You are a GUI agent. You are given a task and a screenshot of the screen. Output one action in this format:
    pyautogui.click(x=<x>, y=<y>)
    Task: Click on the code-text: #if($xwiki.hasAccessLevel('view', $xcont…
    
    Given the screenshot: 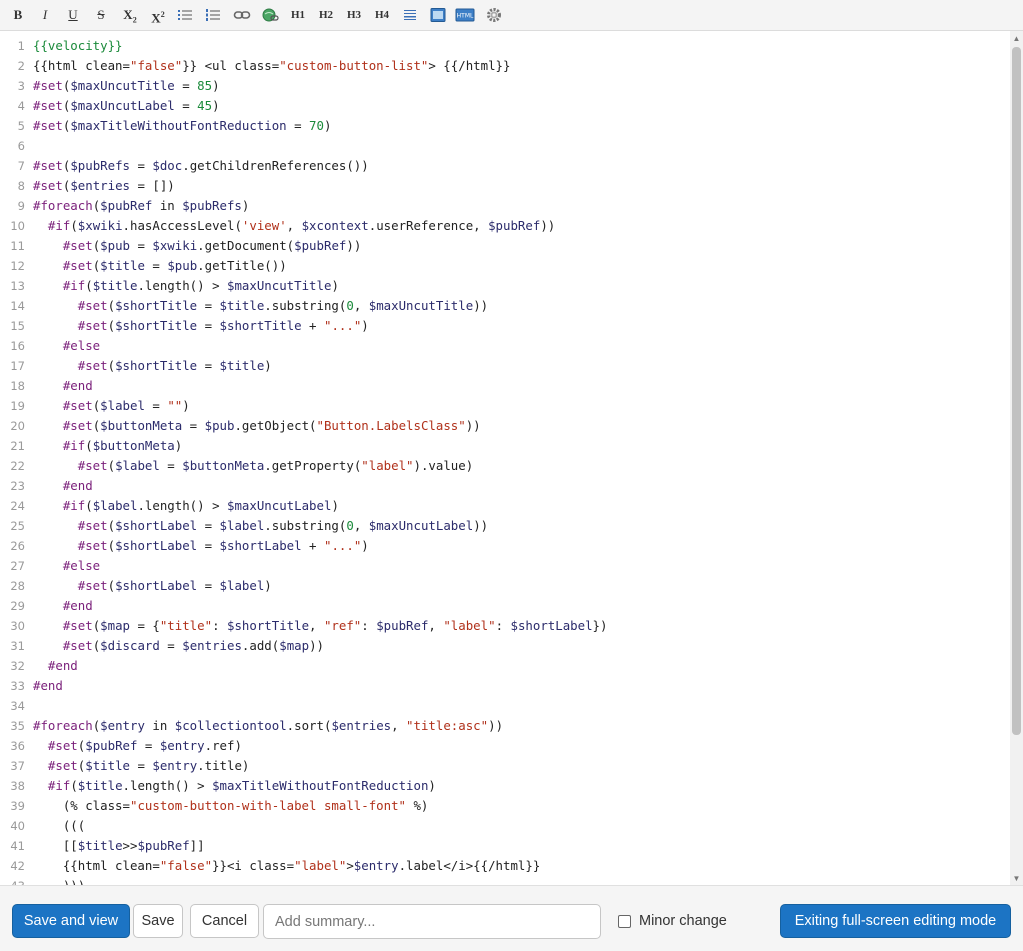 What is the action you would take?
    pyautogui.click(x=294, y=226)
    